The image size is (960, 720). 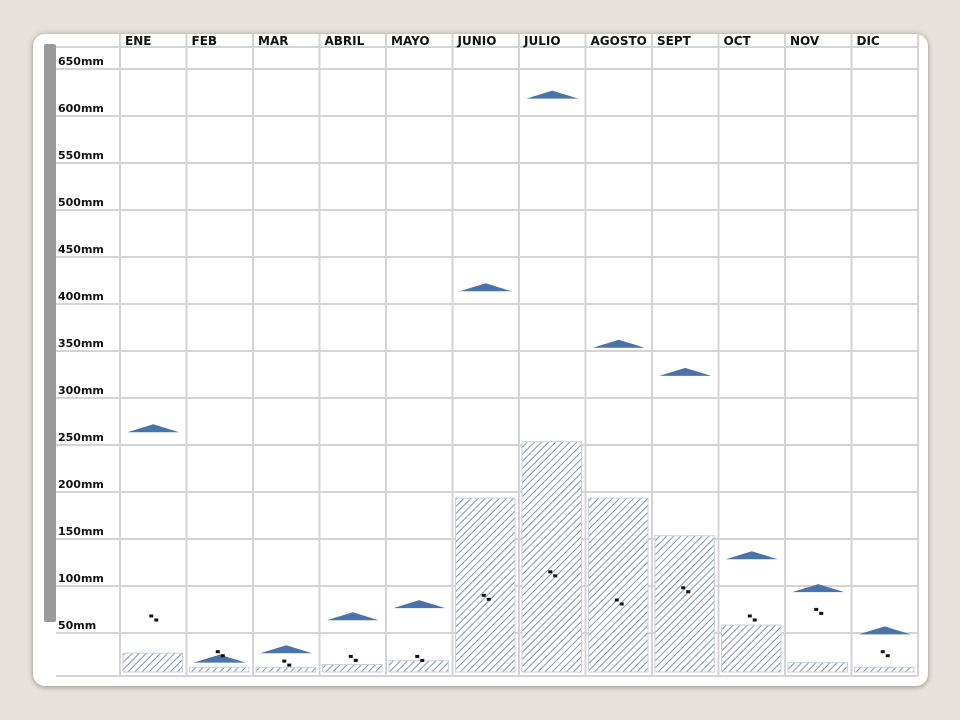 I want to click on month-label: FEB, so click(x=205, y=41).